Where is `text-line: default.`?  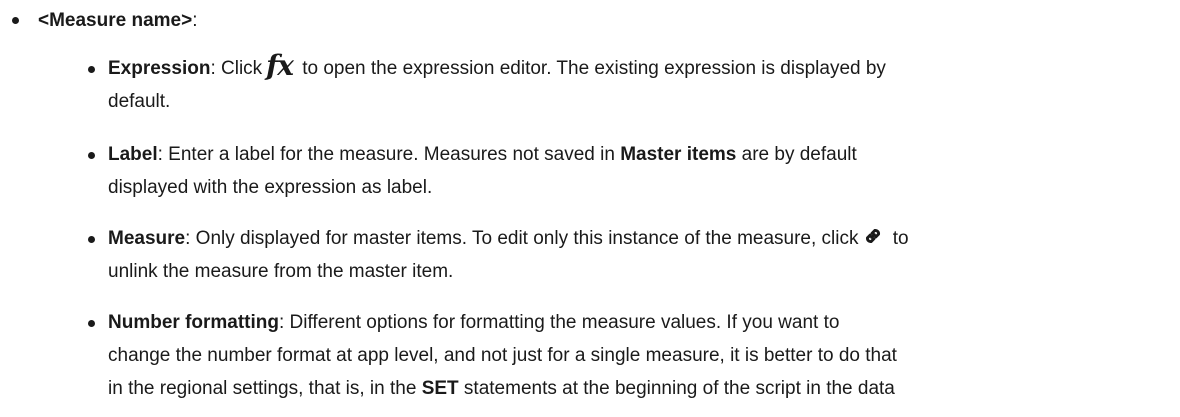
text-line: default. is located at coordinates (139, 101).